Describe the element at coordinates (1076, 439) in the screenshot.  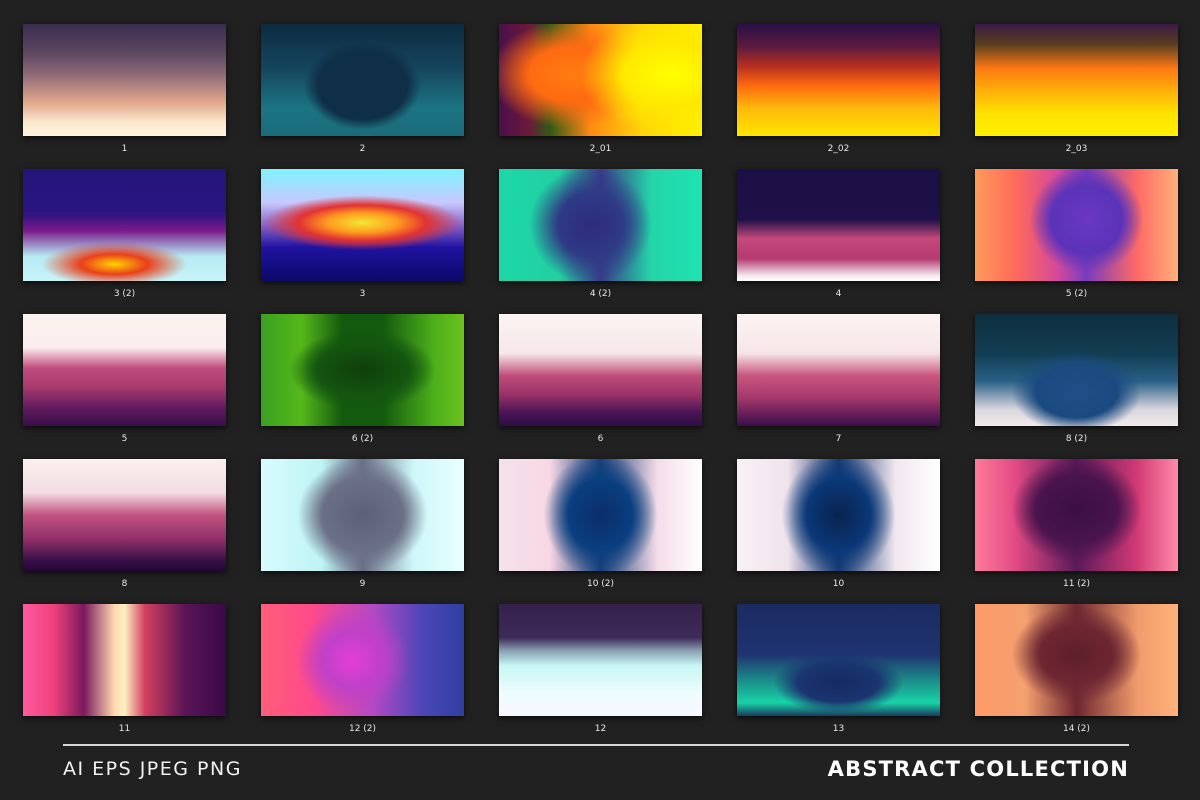
I see `thumbnail-caption: 8 (2)` at that location.